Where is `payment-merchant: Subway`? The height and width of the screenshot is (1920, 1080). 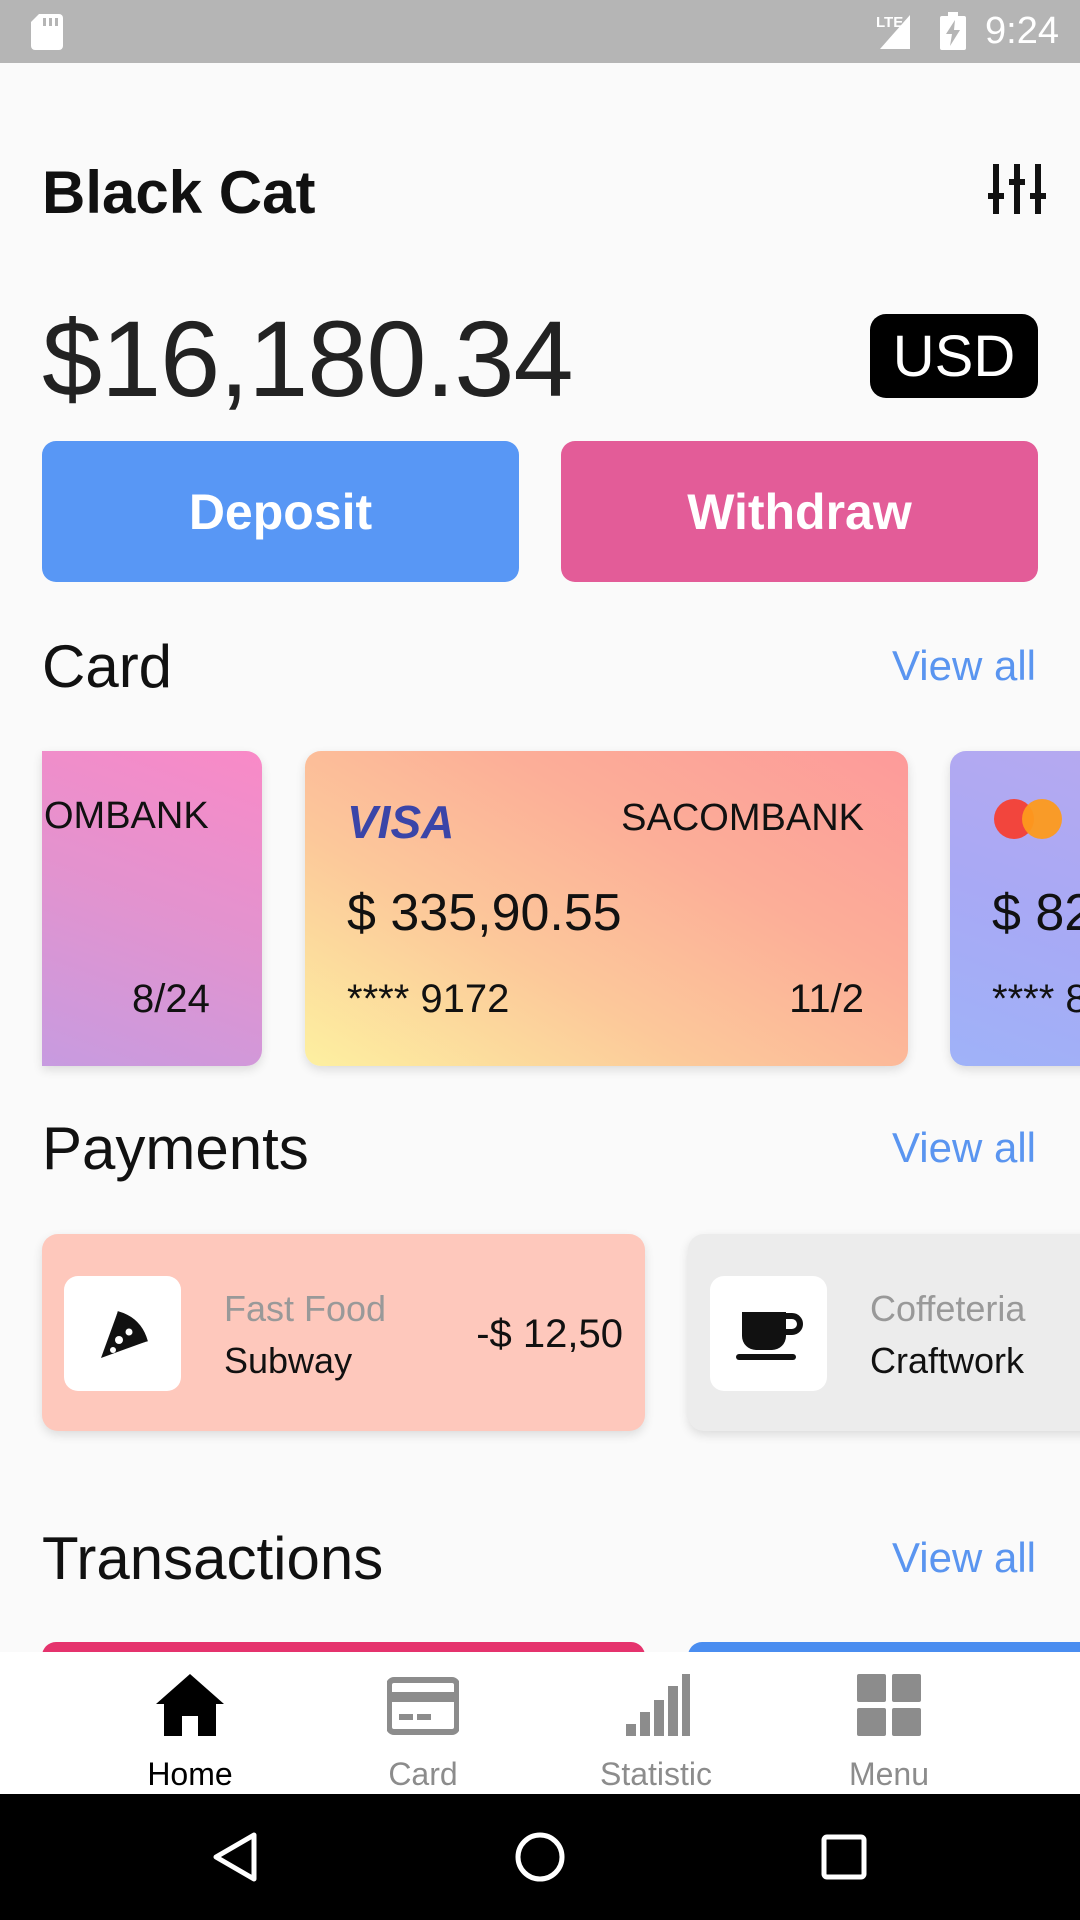 payment-merchant: Subway is located at coordinates (288, 1360).